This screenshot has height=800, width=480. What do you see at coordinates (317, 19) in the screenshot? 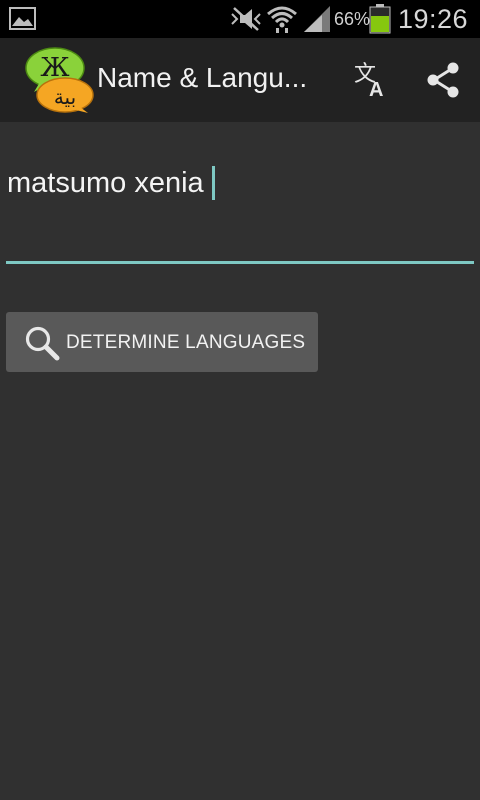
I see `signal-icon` at bounding box center [317, 19].